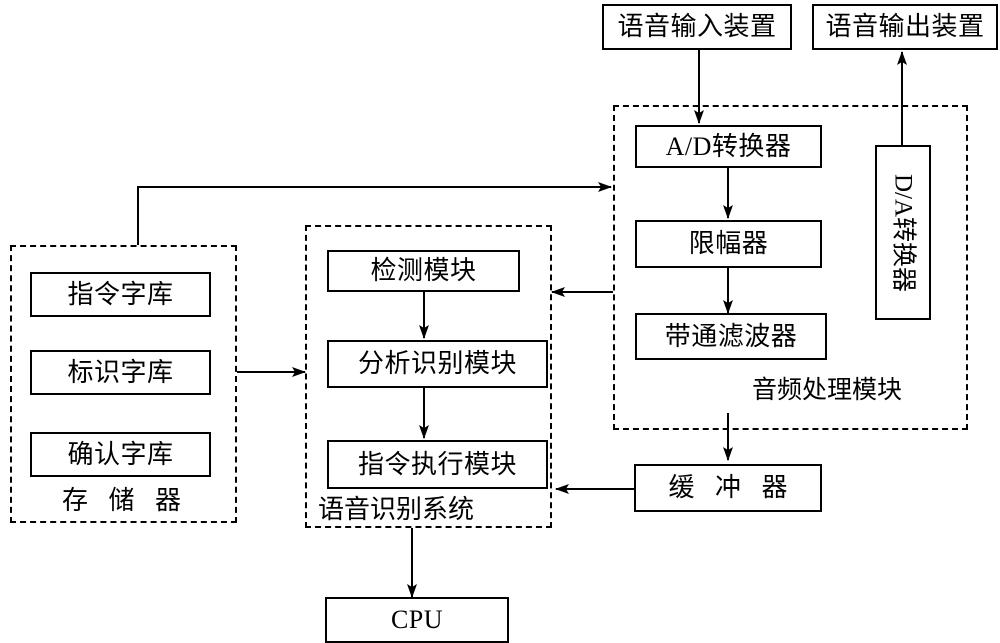 The height and width of the screenshot is (643, 1000). Describe the element at coordinates (423, 271) in the screenshot. I see `detection-module-box: 检测模块` at that location.